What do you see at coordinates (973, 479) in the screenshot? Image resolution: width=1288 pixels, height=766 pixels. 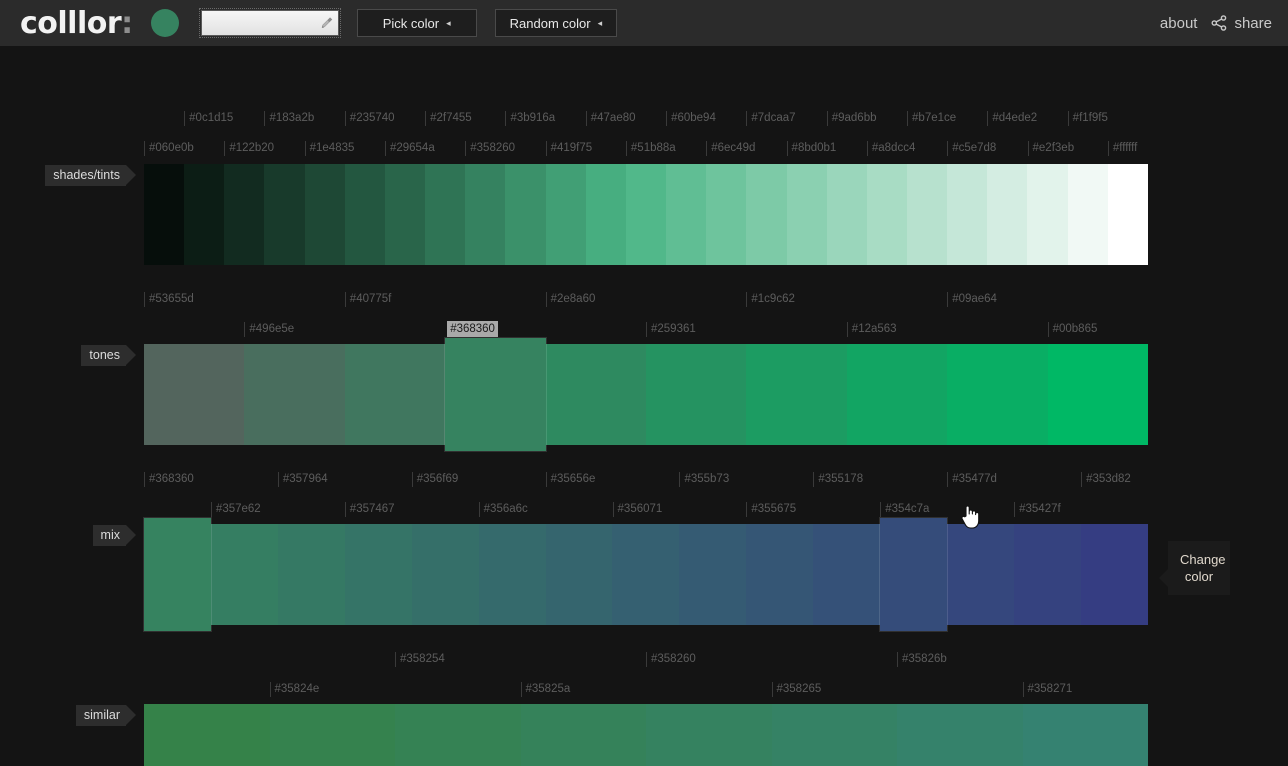 I see `hex-label: #35477d` at bounding box center [973, 479].